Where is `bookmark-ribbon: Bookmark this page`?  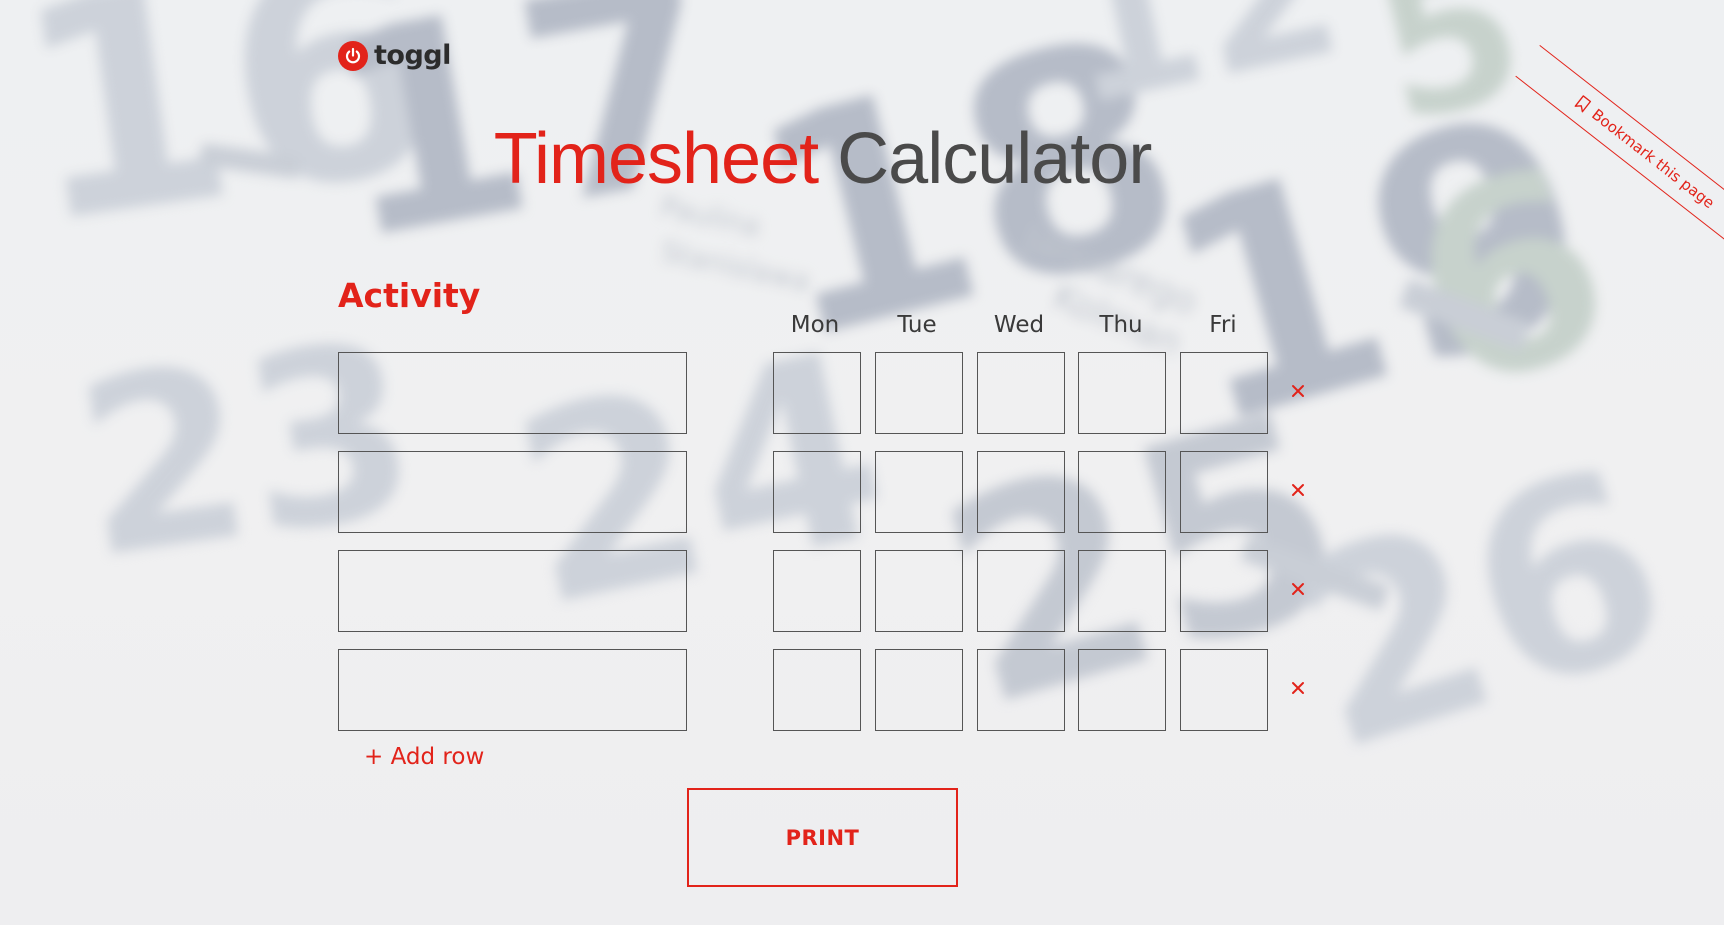 bookmark-ribbon: Bookmark this page is located at coordinates (1619, 159).